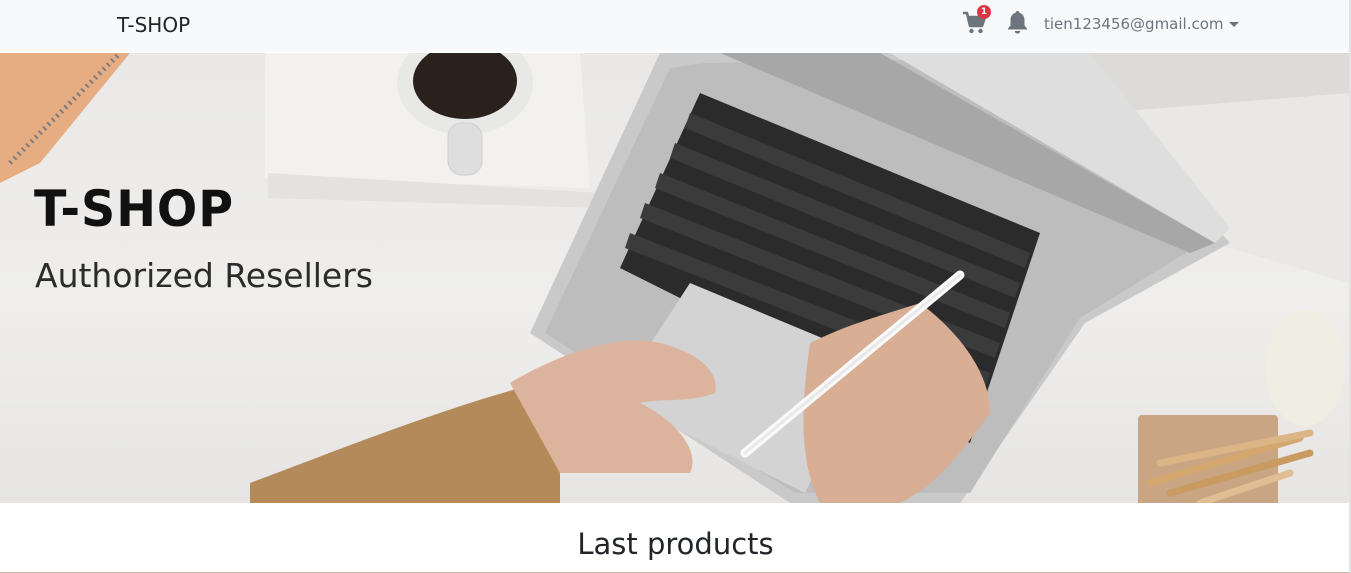 The height and width of the screenshot is (573, 1351). What do you see at coordinates (675, 544) in the screenshot?
I see `last-products-heading: Last products` at bounding box center [675, 544].